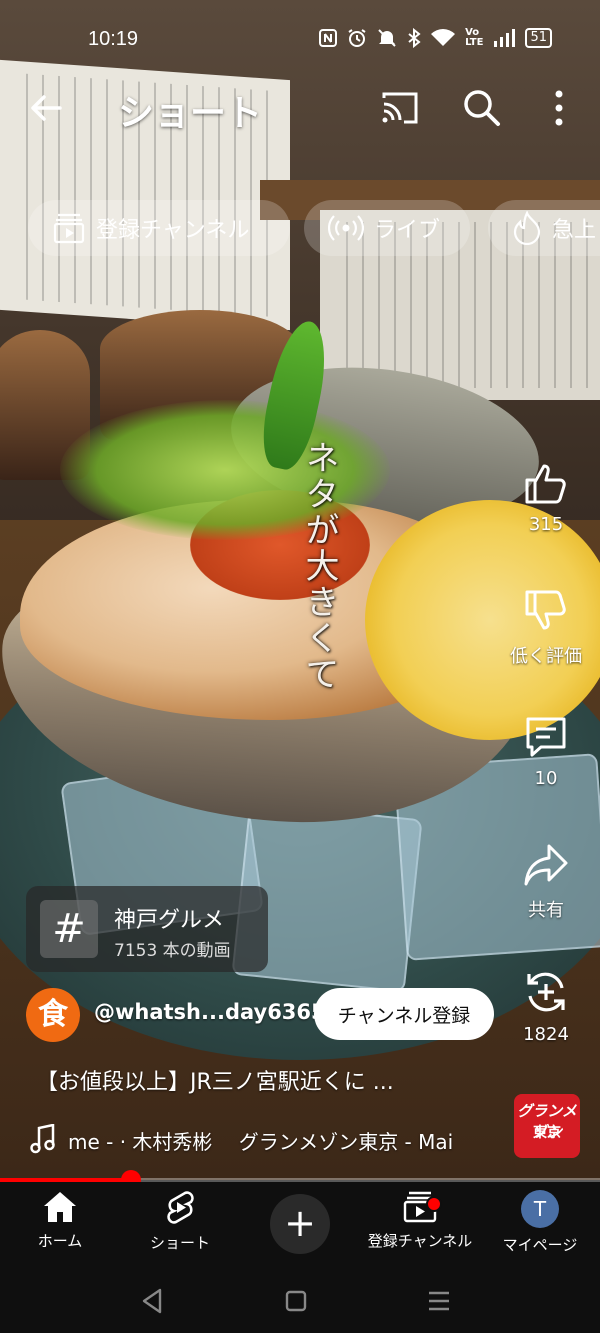  Describe the element at coordinates (296, 1301) in the screenshot. I see `system-home-icon` at that location.